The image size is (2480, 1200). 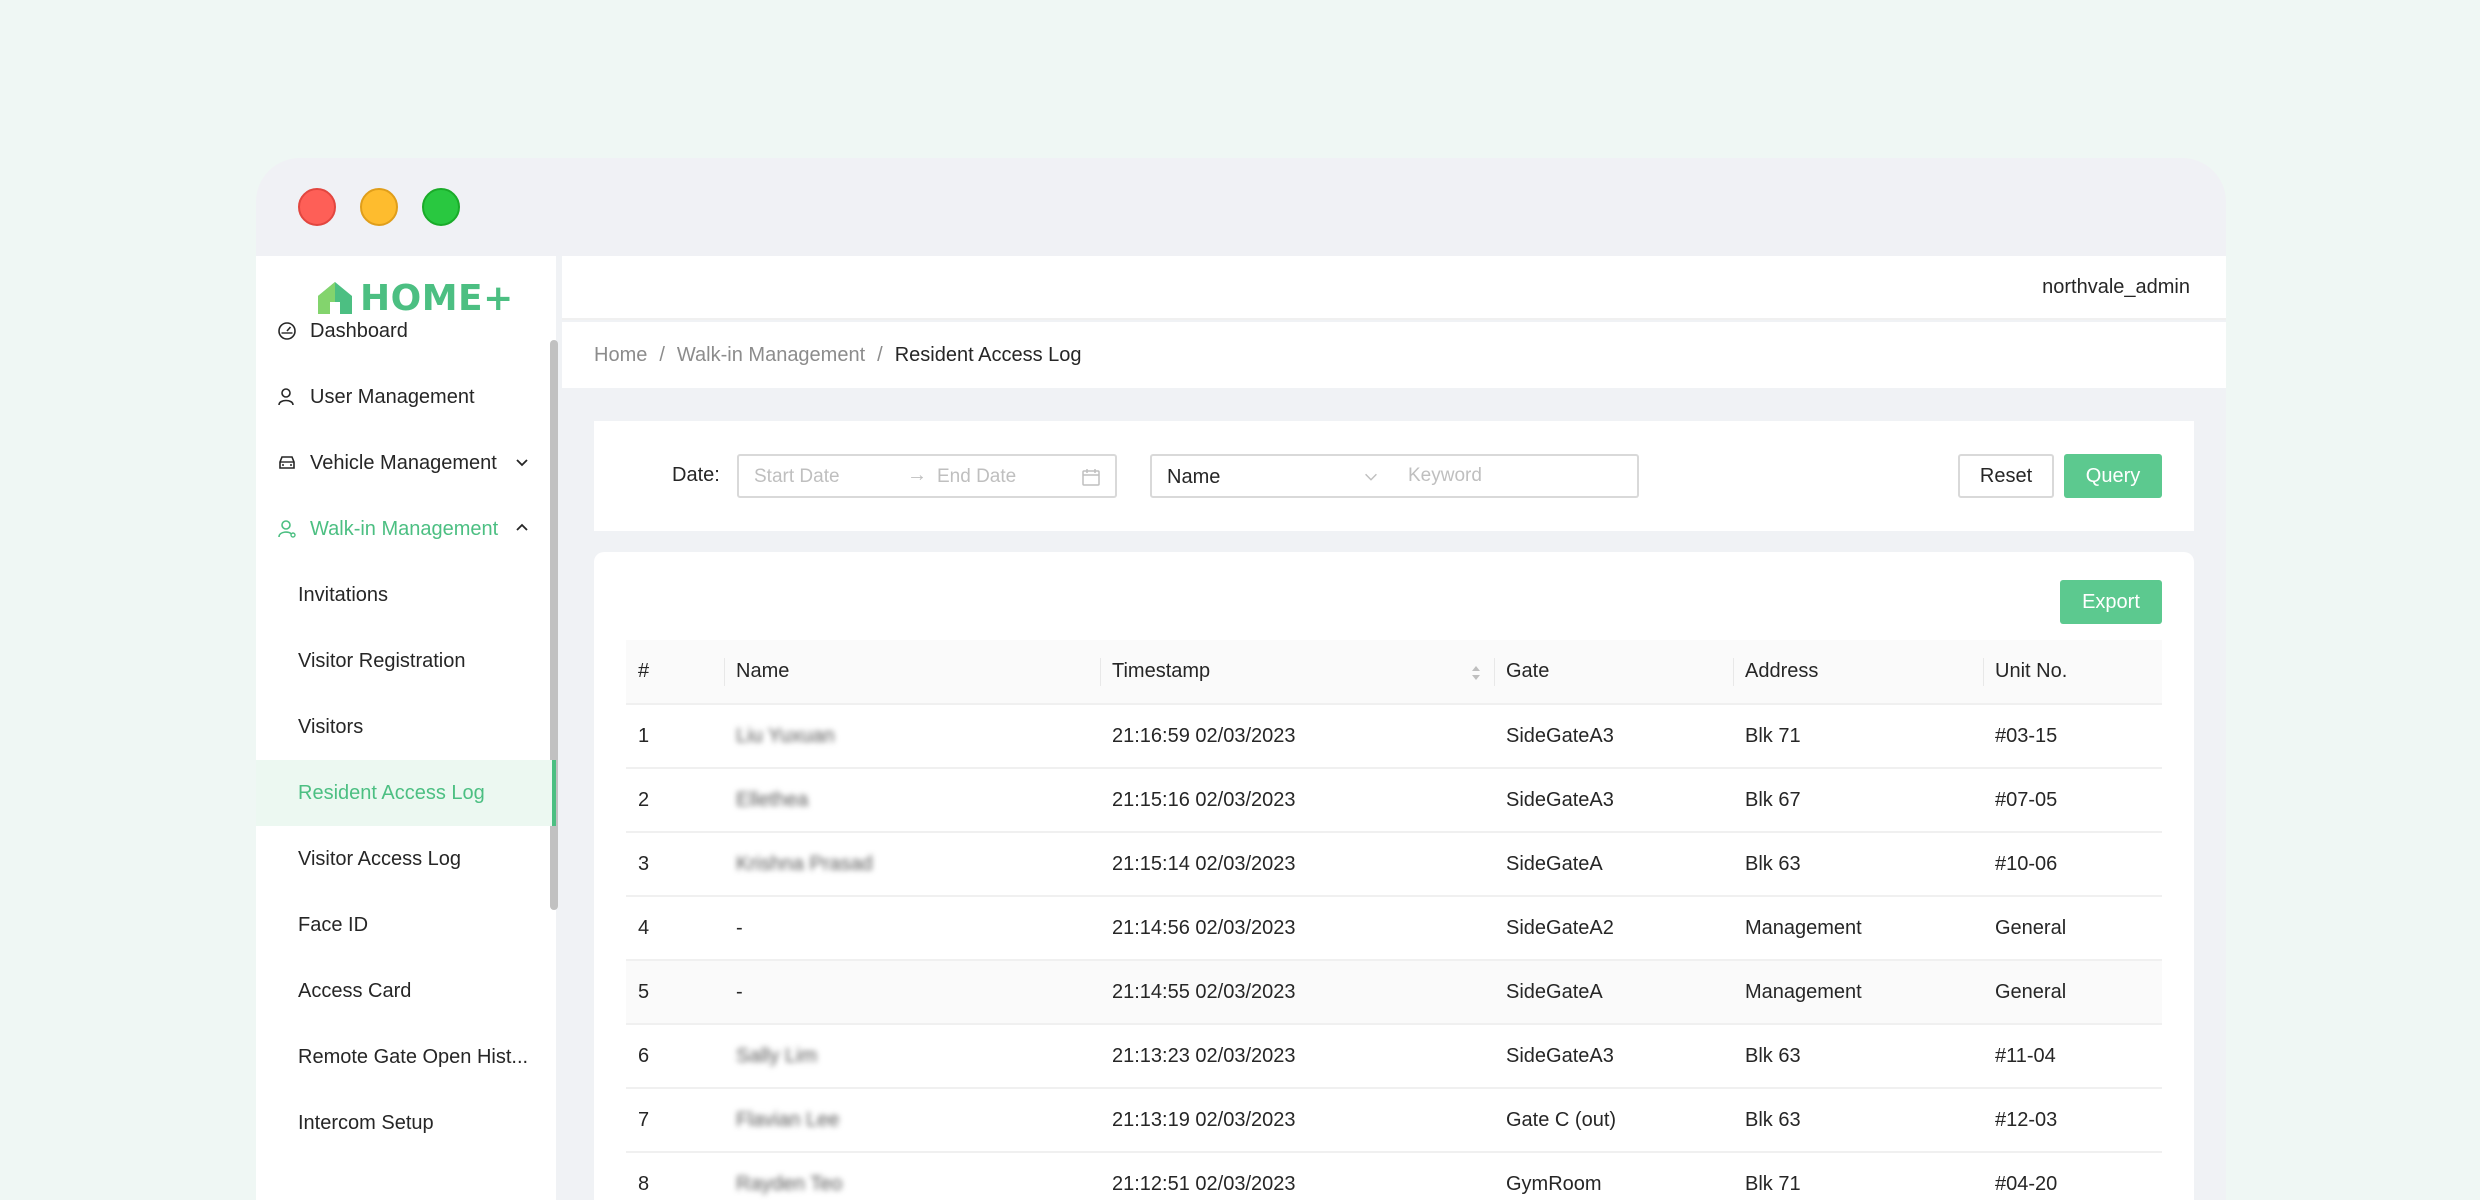 What do you see at coordinates (2072, 1056) in the screenshot?
I see `cell-unit: #11-04` at bounding box center [2072, 1056].